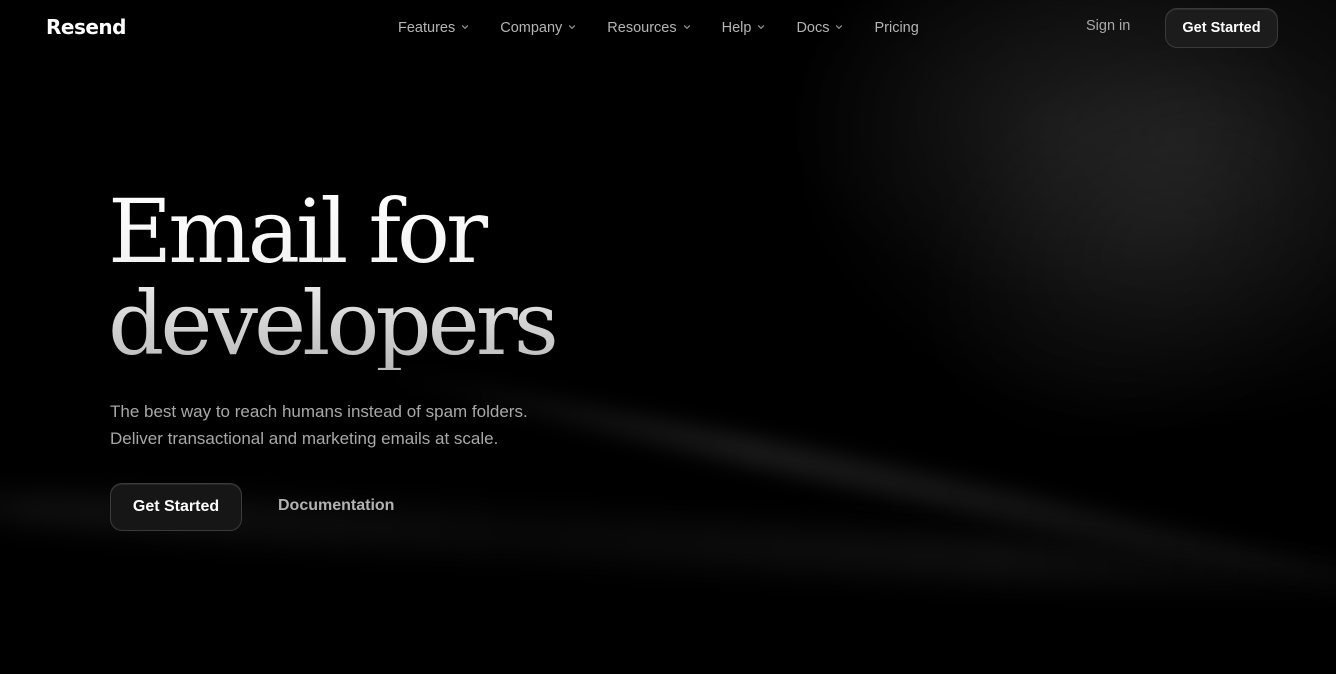 The height and width of the screenshot is (674, 1336). I want to click on header-get-started-button: Get Started, so click(1221, 28).